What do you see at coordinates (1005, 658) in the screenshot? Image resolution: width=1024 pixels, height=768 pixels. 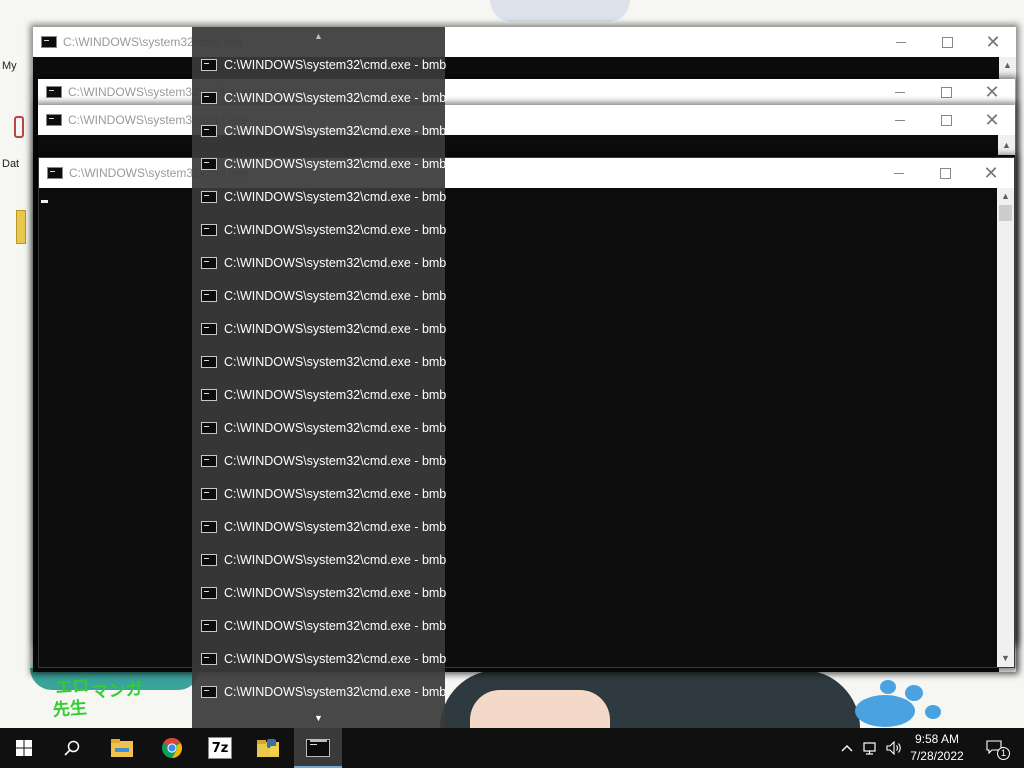 I see `scroll-down-arrow-icon: ▼` at bounding box center [1005, 658].